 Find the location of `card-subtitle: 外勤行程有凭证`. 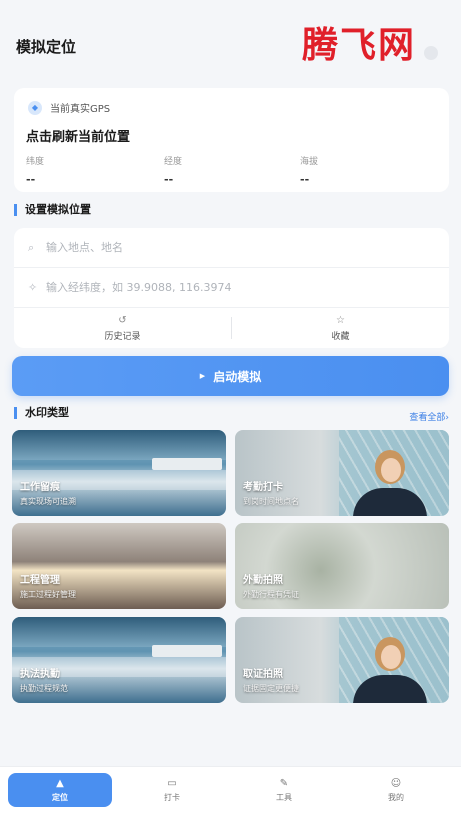

card-subtitle: 外勤行程有凭证 is located at coordinates (271, 594).